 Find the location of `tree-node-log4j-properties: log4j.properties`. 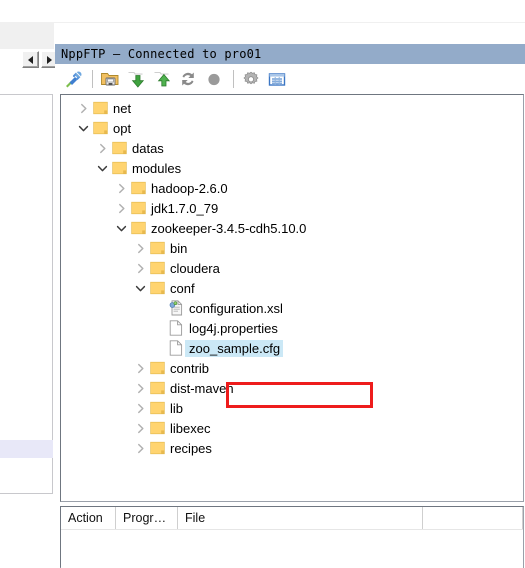

tree-node-log4j-properties: log4j.properties is located at coordinates (292, 328).